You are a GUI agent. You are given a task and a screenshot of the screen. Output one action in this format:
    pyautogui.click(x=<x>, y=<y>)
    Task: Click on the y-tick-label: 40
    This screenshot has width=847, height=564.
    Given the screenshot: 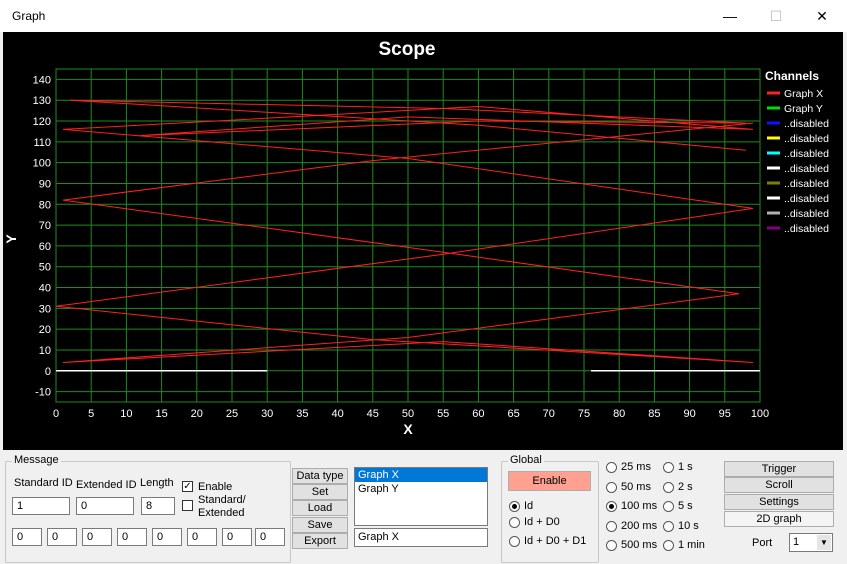 What is the action you would take?
    pyautogui.click(x=45, y=289)
    